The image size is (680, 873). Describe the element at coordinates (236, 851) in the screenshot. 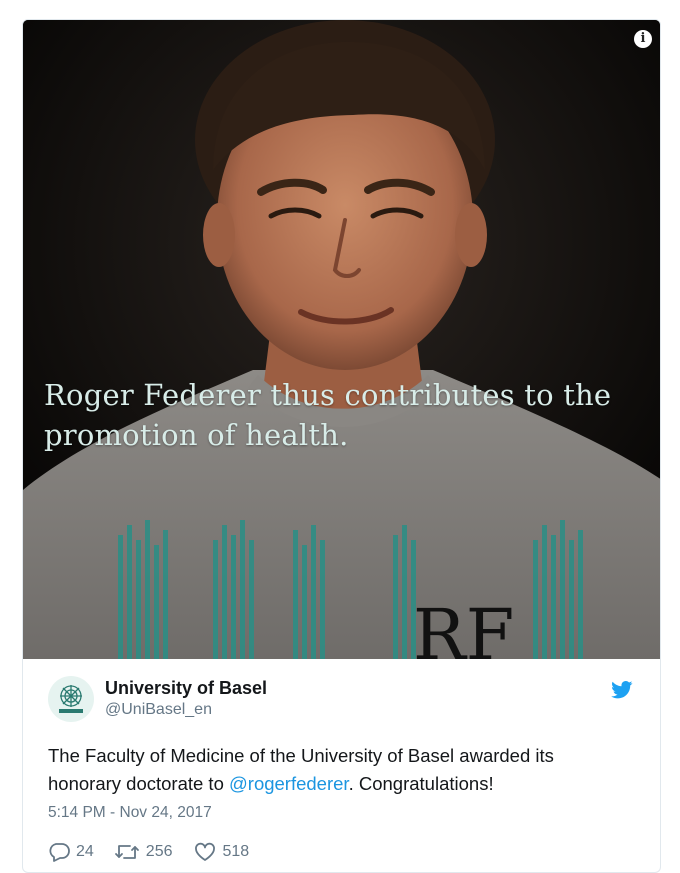

I see `like-count: 518` at that location.